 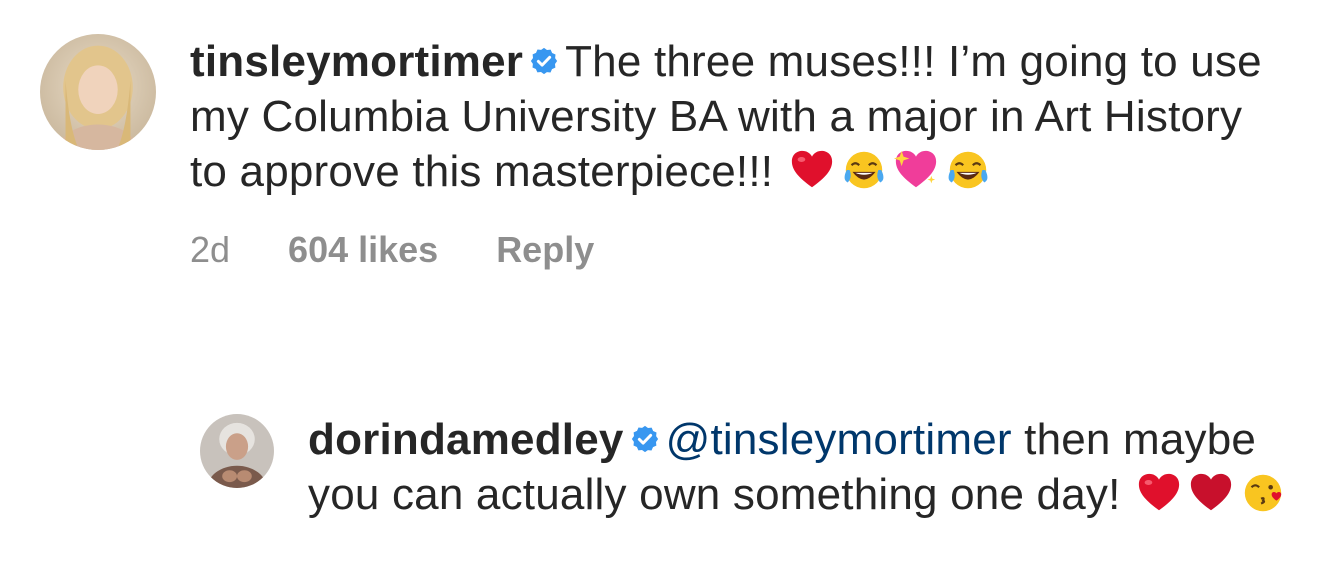 What do you see at coordinates (210, 250) in the screenshot?
I see `comment-timestamp: 2d` at bounding box center [210, 250].